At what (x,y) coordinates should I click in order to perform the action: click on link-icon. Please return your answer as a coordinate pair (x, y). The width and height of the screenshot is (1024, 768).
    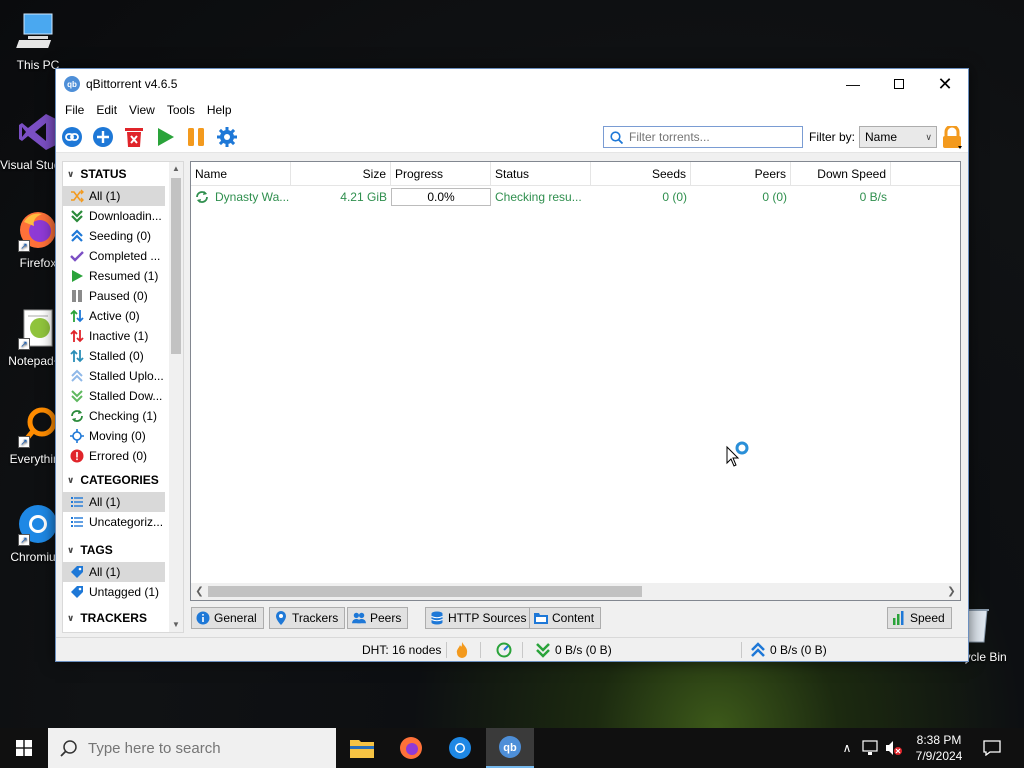
    Looking at the image, I should click on (71, 136).